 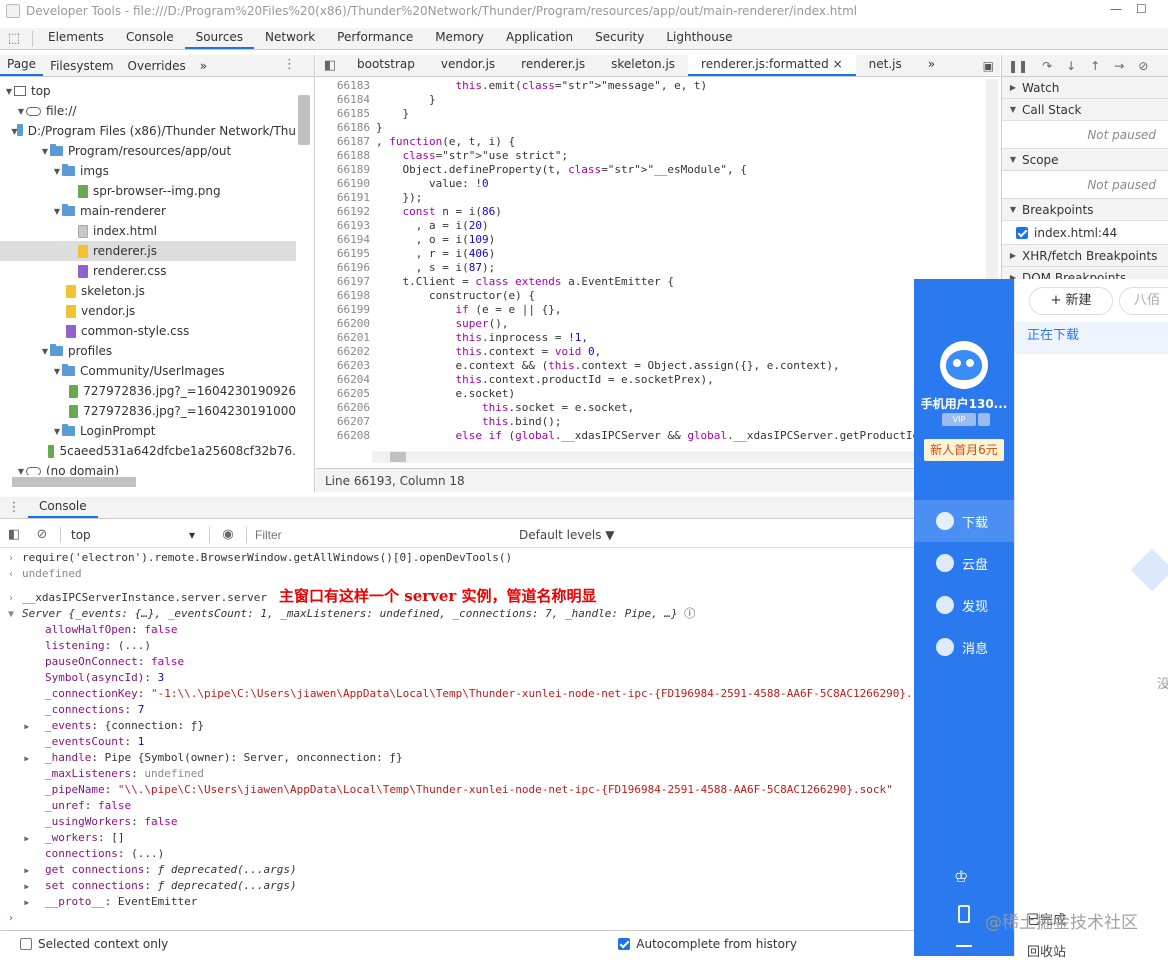 What do you see at coordinates (228, 535) in the screenshot?
I see `live-expression-eye-icon: ◉` at bounding box center [228, 535].